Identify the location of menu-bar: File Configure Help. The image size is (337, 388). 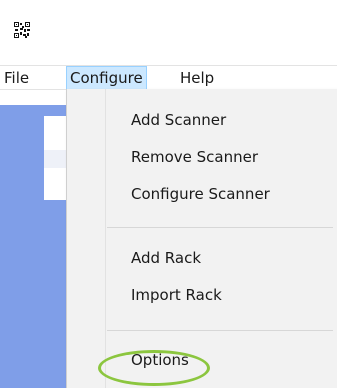
(168, 77).